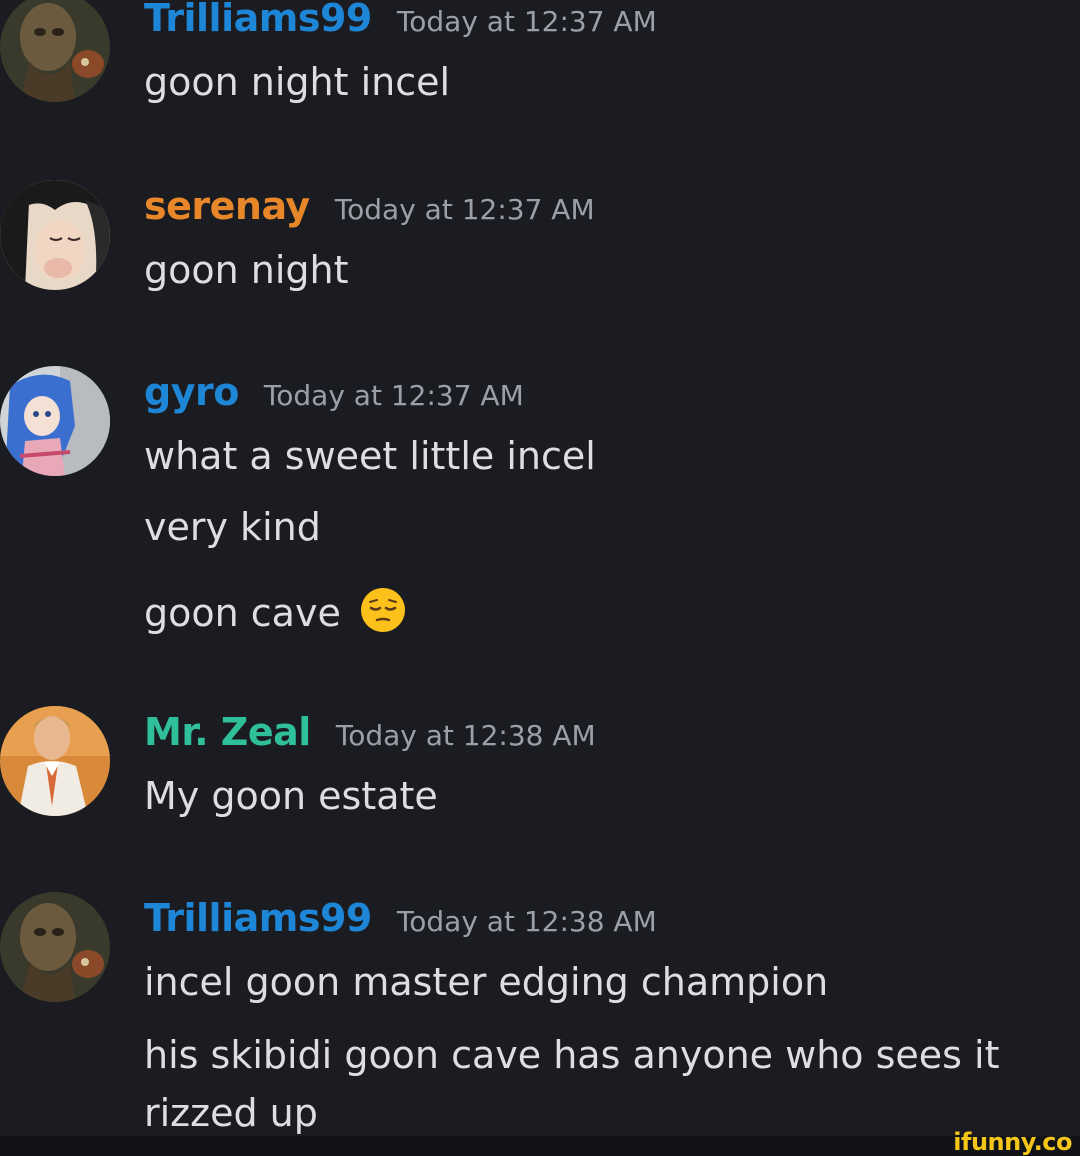 The image size is (1080, 1156). What do you see at coordinates (540, 1146) in the screenshot?
I see `bottom-bar` at bounding box center [540, 1146].